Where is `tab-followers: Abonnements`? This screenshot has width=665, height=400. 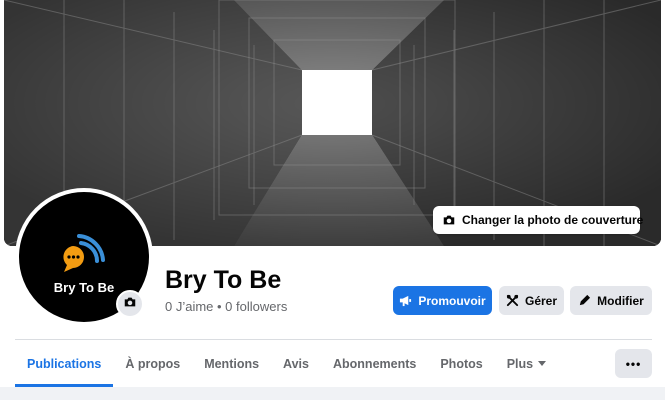 tab-followers: Abonnements is located at coordinates (374, 363).